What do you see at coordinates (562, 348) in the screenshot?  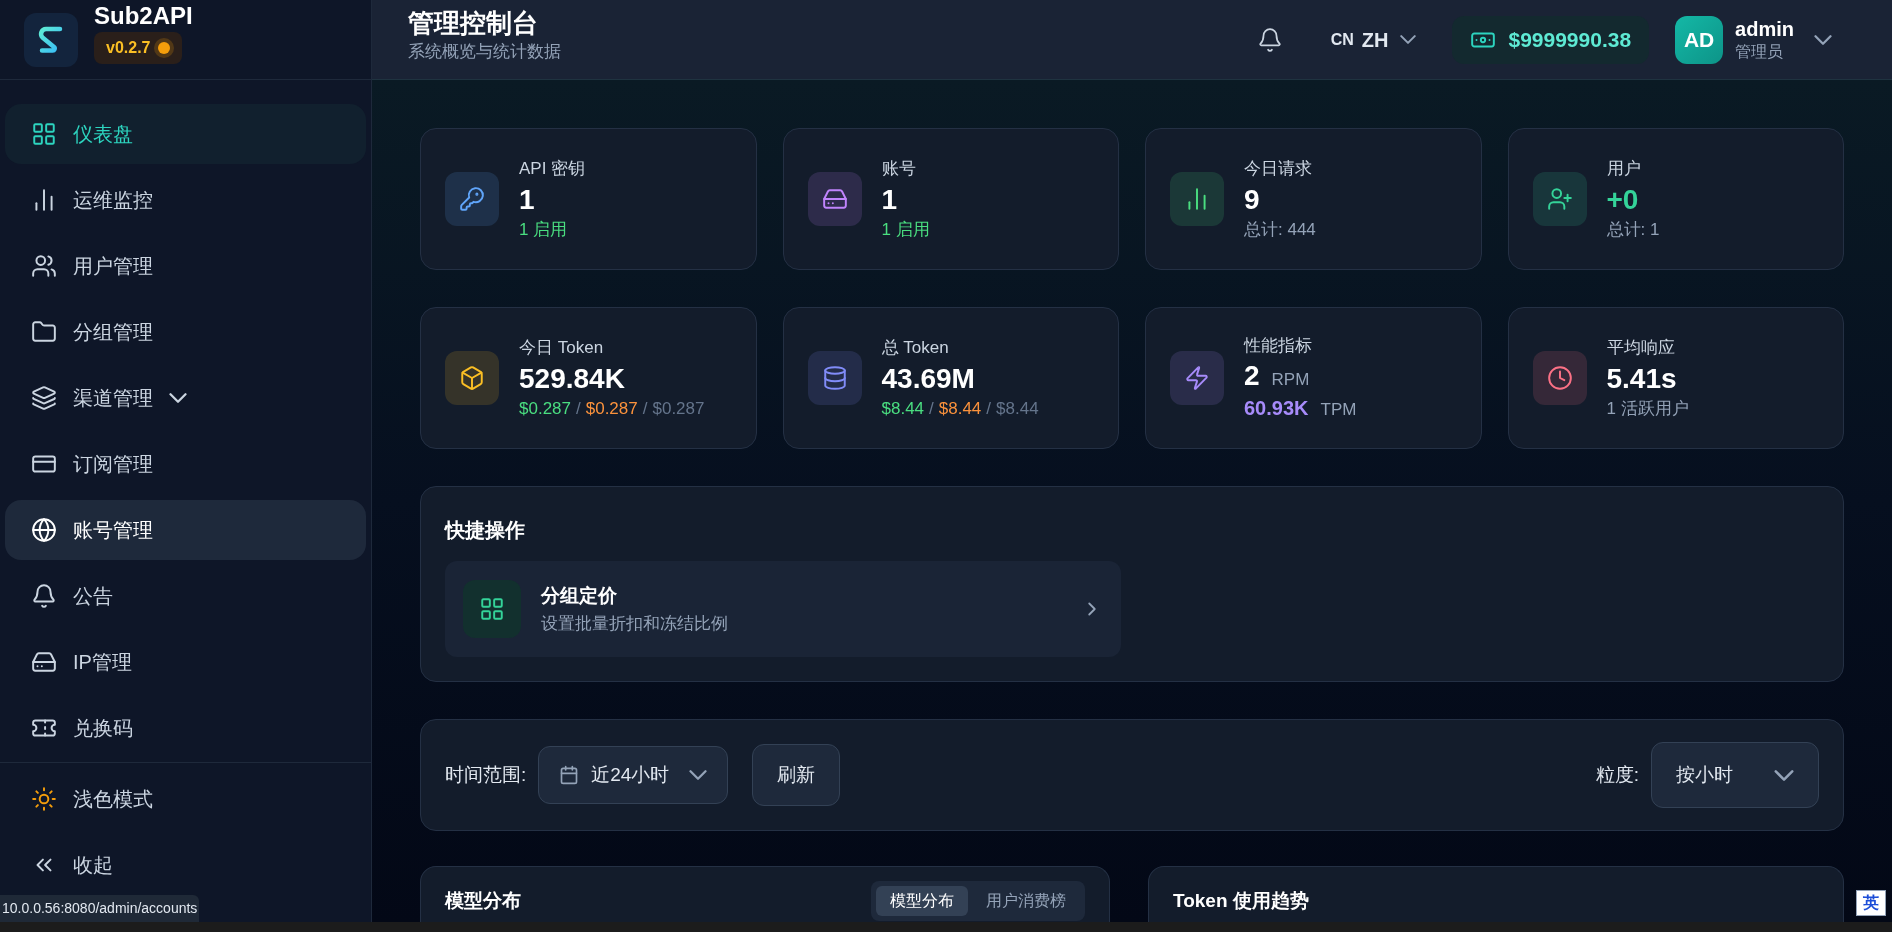 I see `stat-label: 今日 Token` at bounding box center [562, 348].